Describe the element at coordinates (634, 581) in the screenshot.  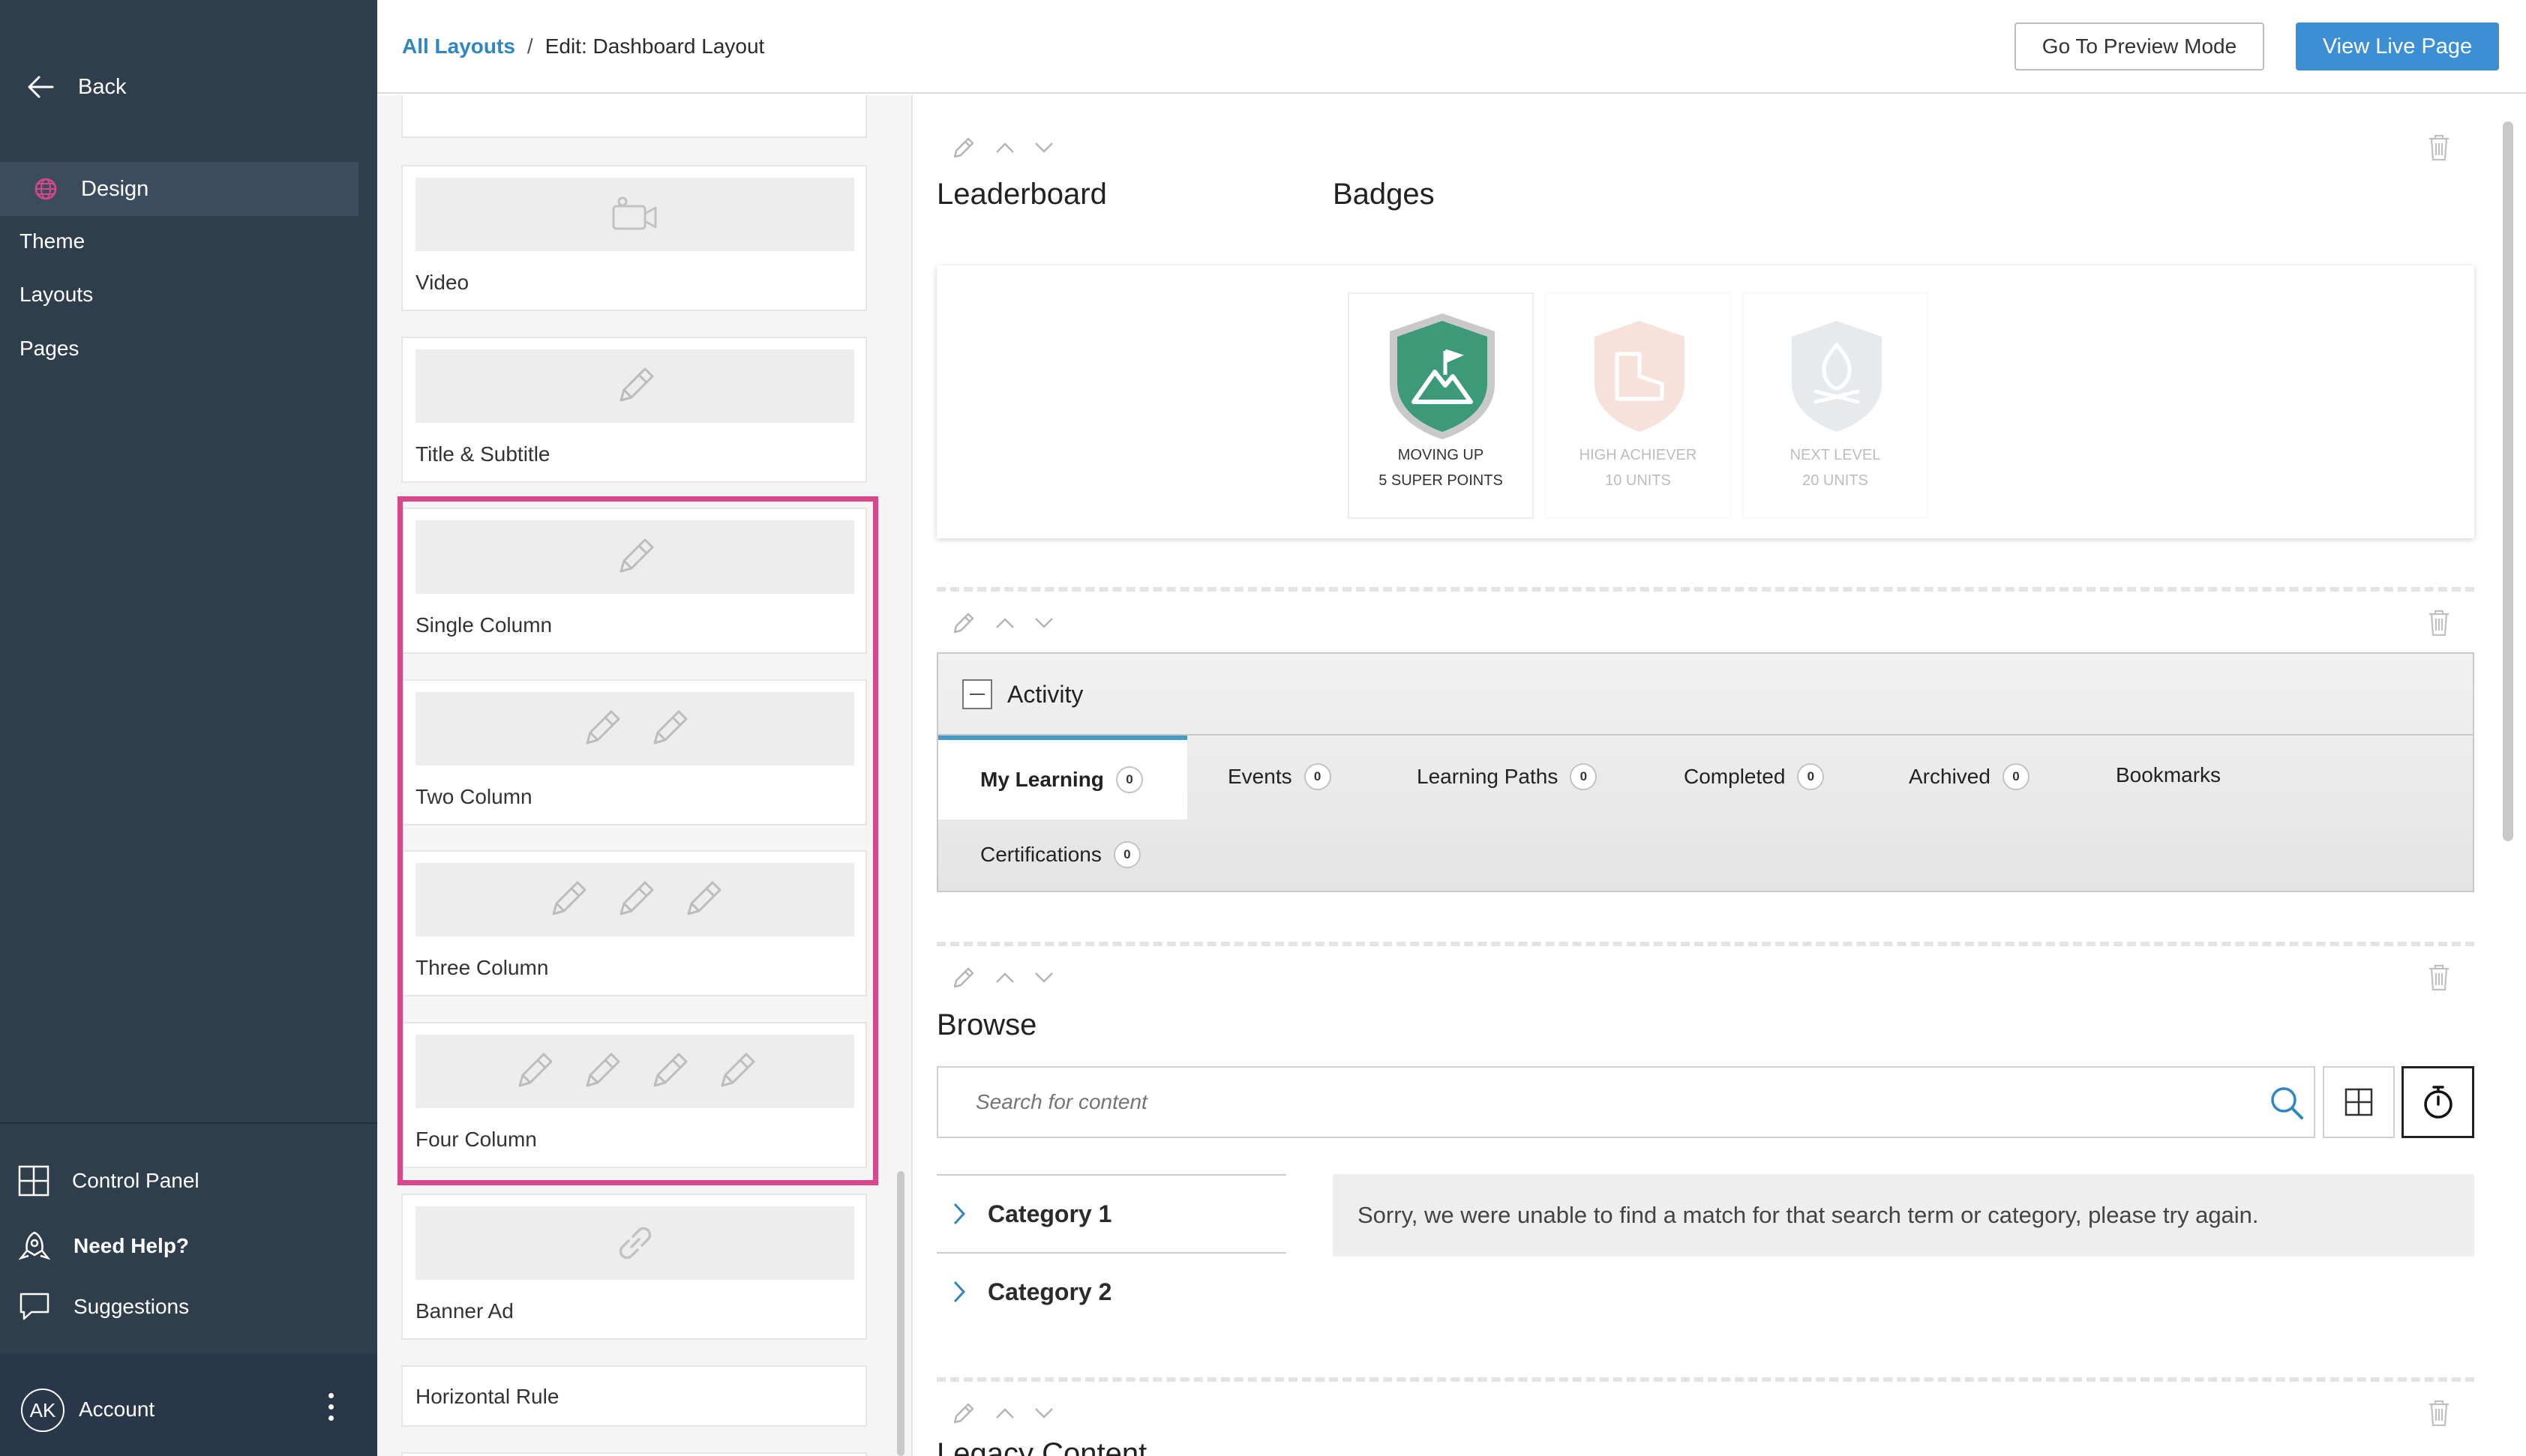
I see `palette-item-single-column: Single Column` at that location.